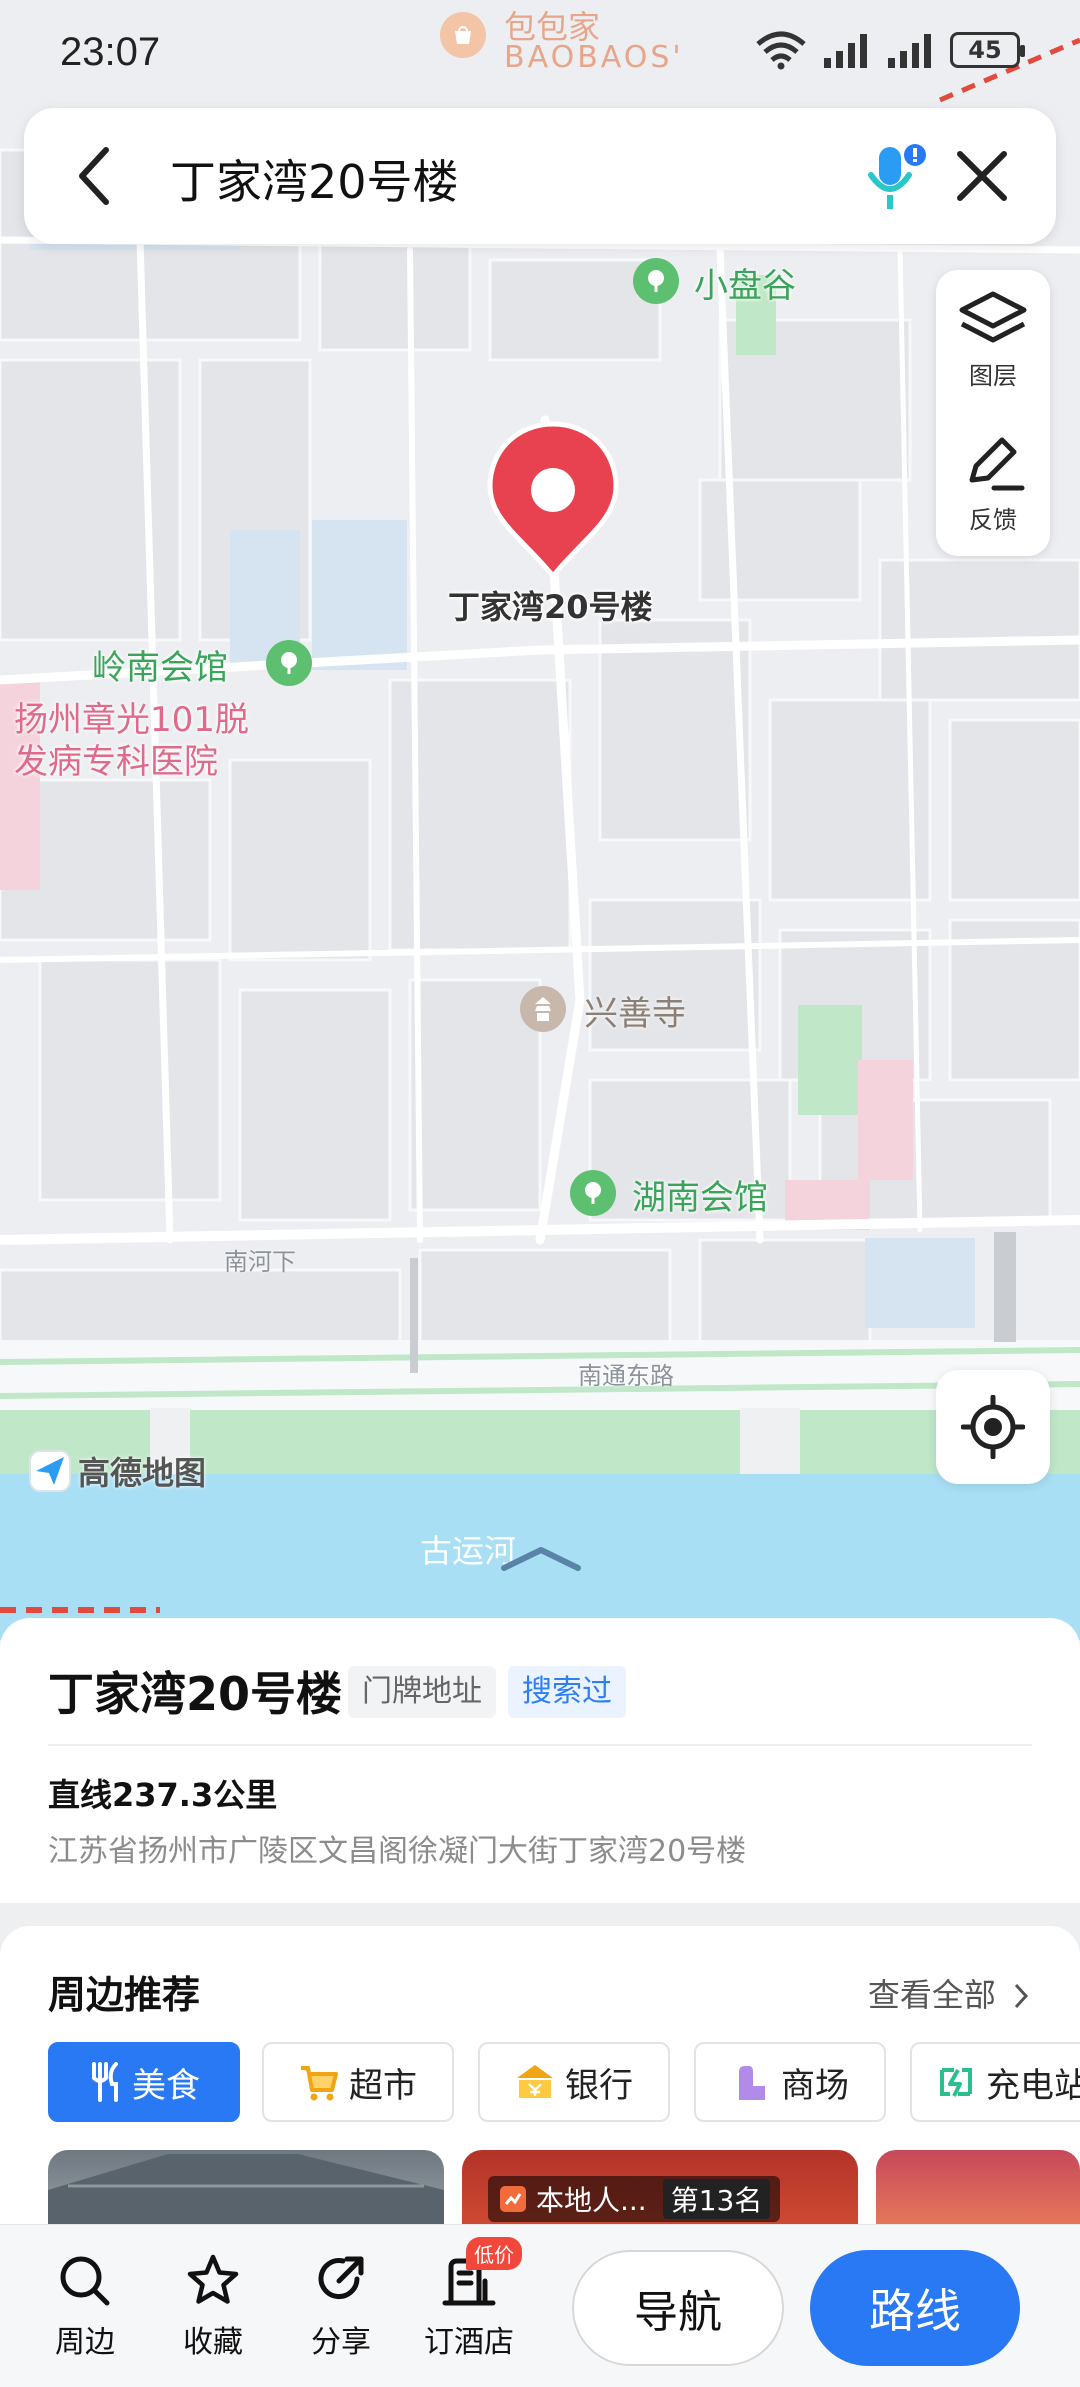  I want to click on chip-bank-label: 银行, so click(599, 2085).